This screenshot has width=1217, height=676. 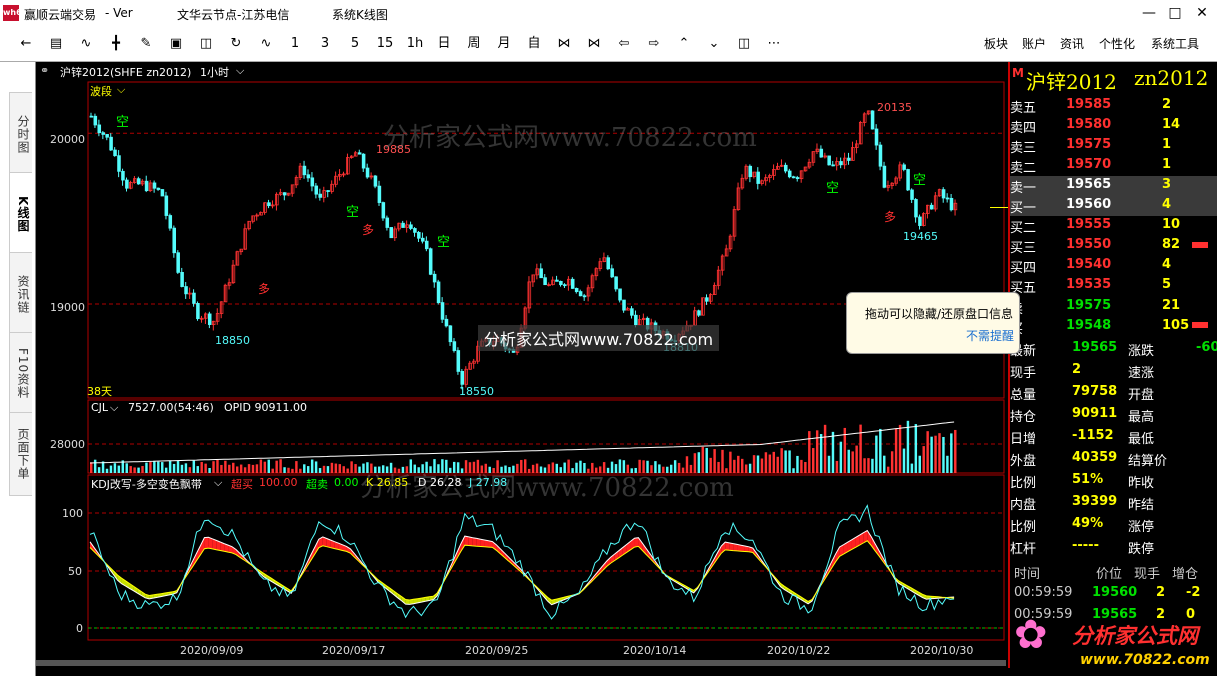 I want to click on bid-row: 买四 19540 4, so click(x=1113, y=266).